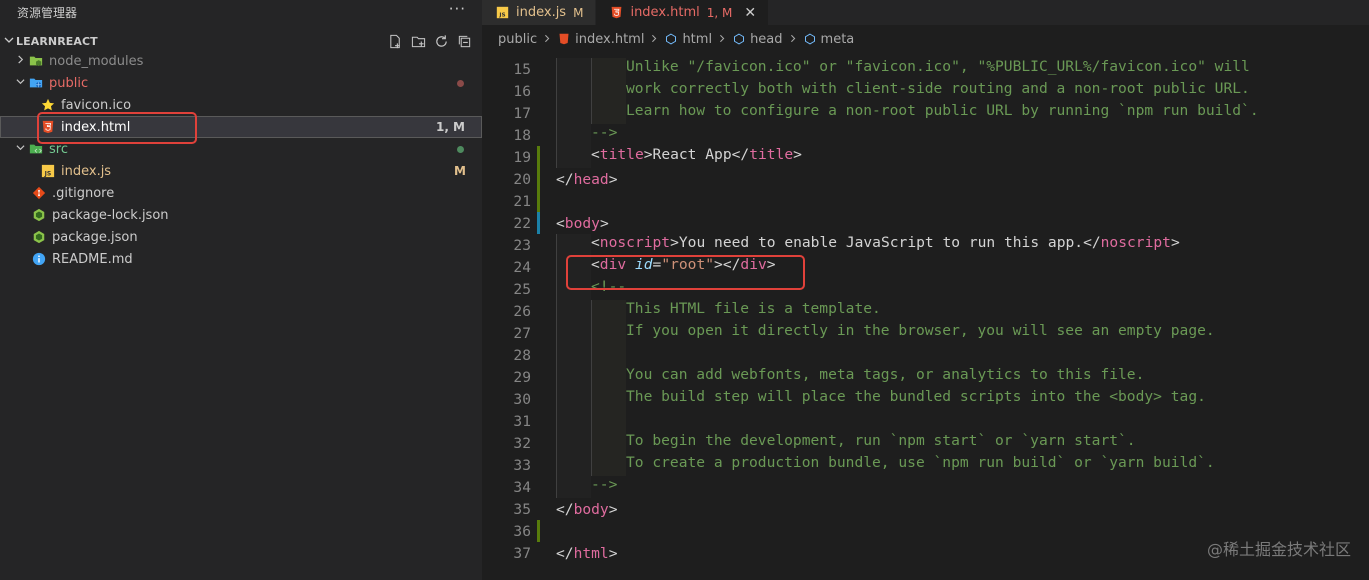 The image size is (1369, 580). Describe the element at coordinates (925, 157) in the screenshot. I see `code-line: 19 <title>React App</title>` at that location.